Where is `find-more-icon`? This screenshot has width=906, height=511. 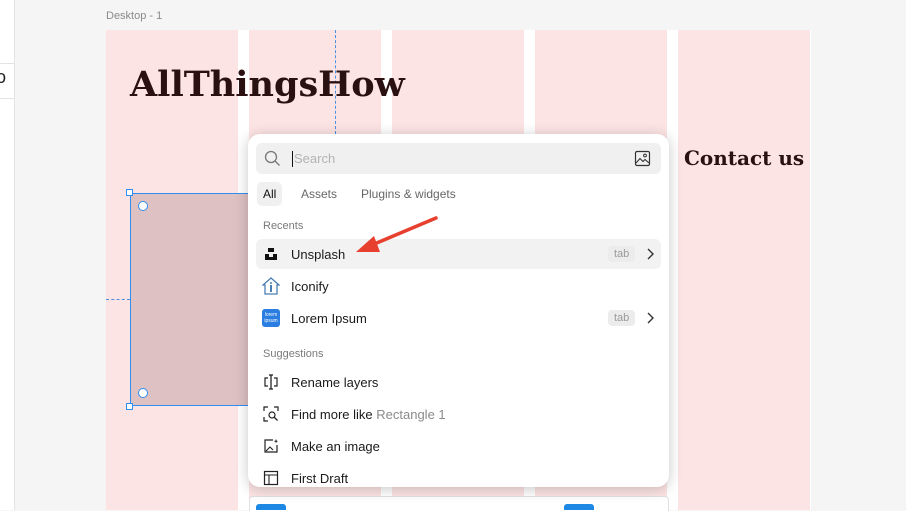
find-more-icon is located at coordinates (271, 414).